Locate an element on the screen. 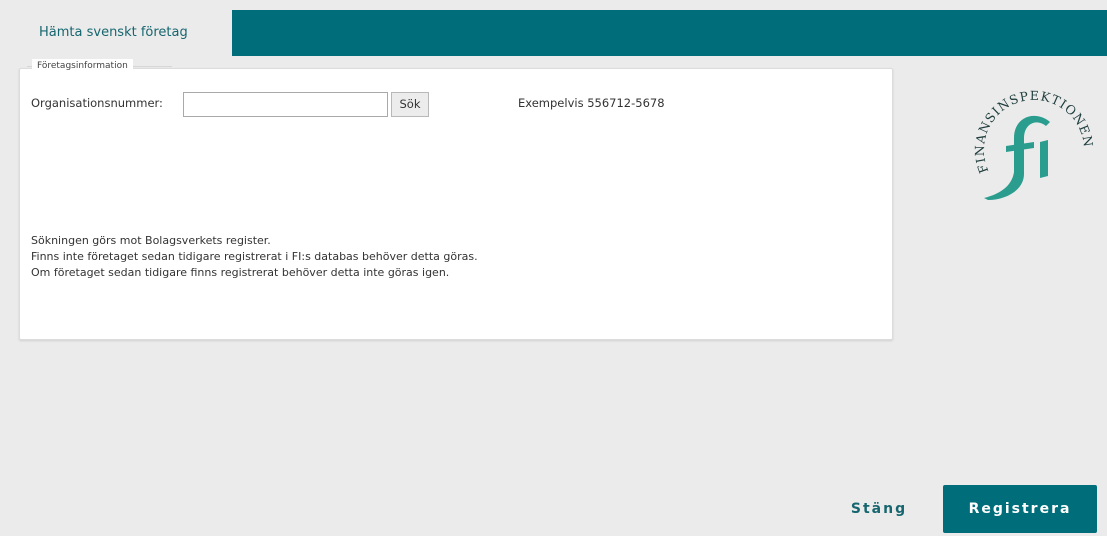  tab-hamta-svenskt-foretag: Hämta svenskt företag is located at coordinates (121, 33).